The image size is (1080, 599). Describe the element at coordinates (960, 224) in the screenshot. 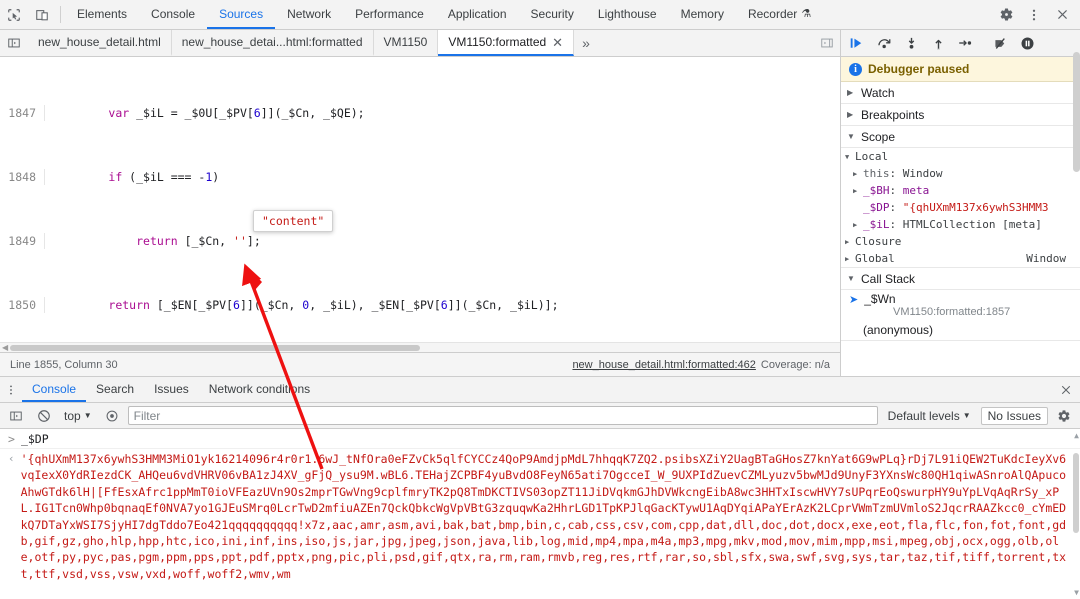

I see `scope-entry-il: ▶ _$iL: HTMLCollection [meta]` at that location.